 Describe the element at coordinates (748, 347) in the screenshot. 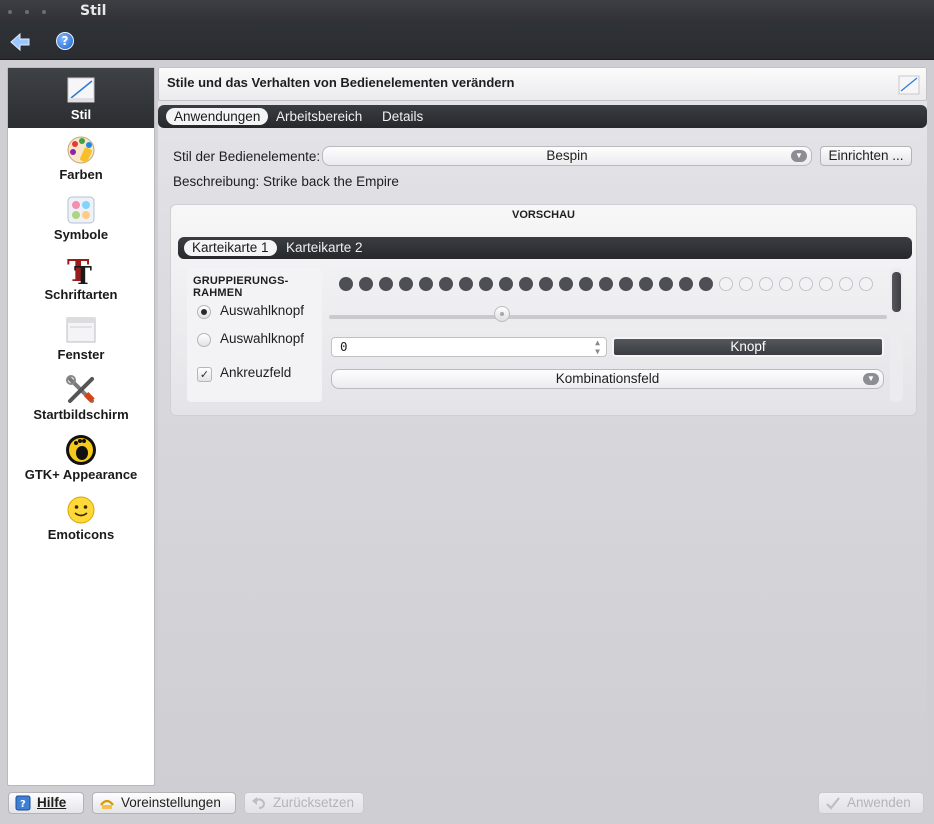

I see `preview-push-button: Knopf` at that location.